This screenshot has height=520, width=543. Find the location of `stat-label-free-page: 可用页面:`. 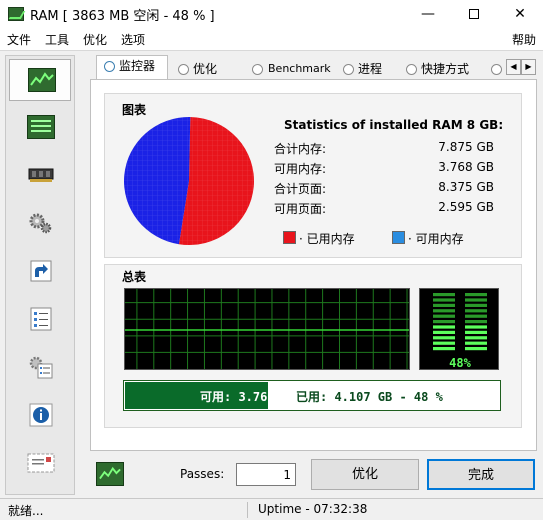

stat-label-free-page: 可用页面: is located at coordinates (300, 209).